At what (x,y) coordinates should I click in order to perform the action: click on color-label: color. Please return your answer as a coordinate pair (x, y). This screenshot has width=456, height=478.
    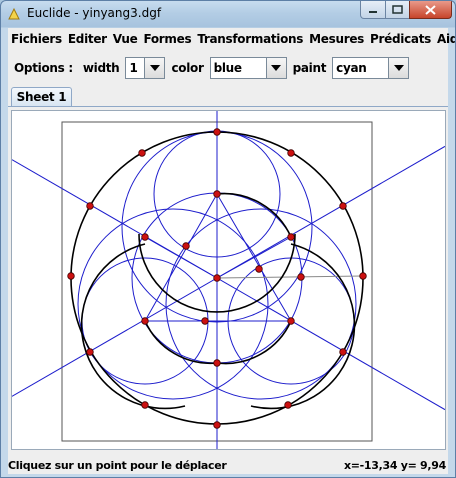
    Looking at the image, I should click on (187, 68).